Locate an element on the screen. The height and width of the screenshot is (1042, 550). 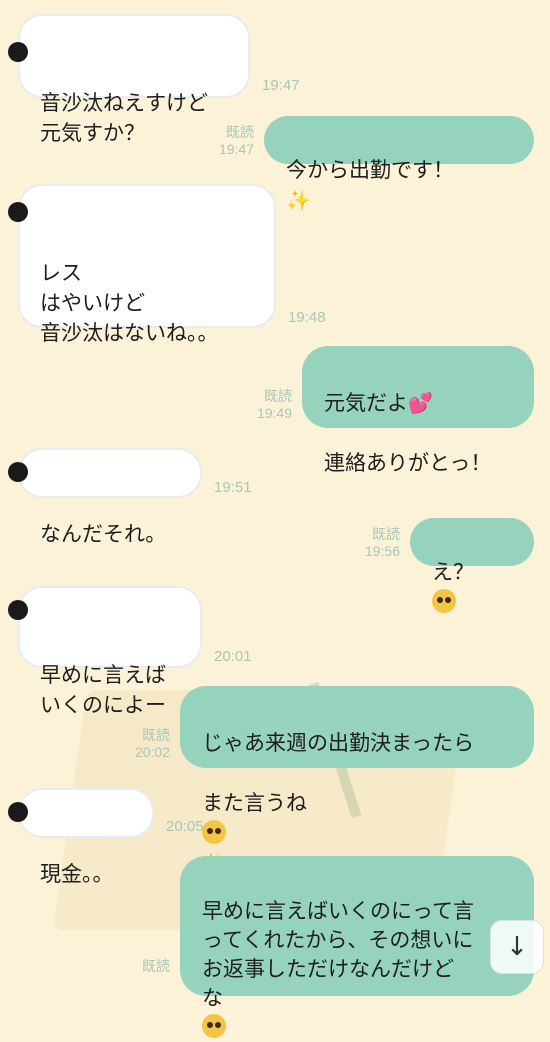
message-meta: 既読 19:47 is located at coordinates (225, 141).